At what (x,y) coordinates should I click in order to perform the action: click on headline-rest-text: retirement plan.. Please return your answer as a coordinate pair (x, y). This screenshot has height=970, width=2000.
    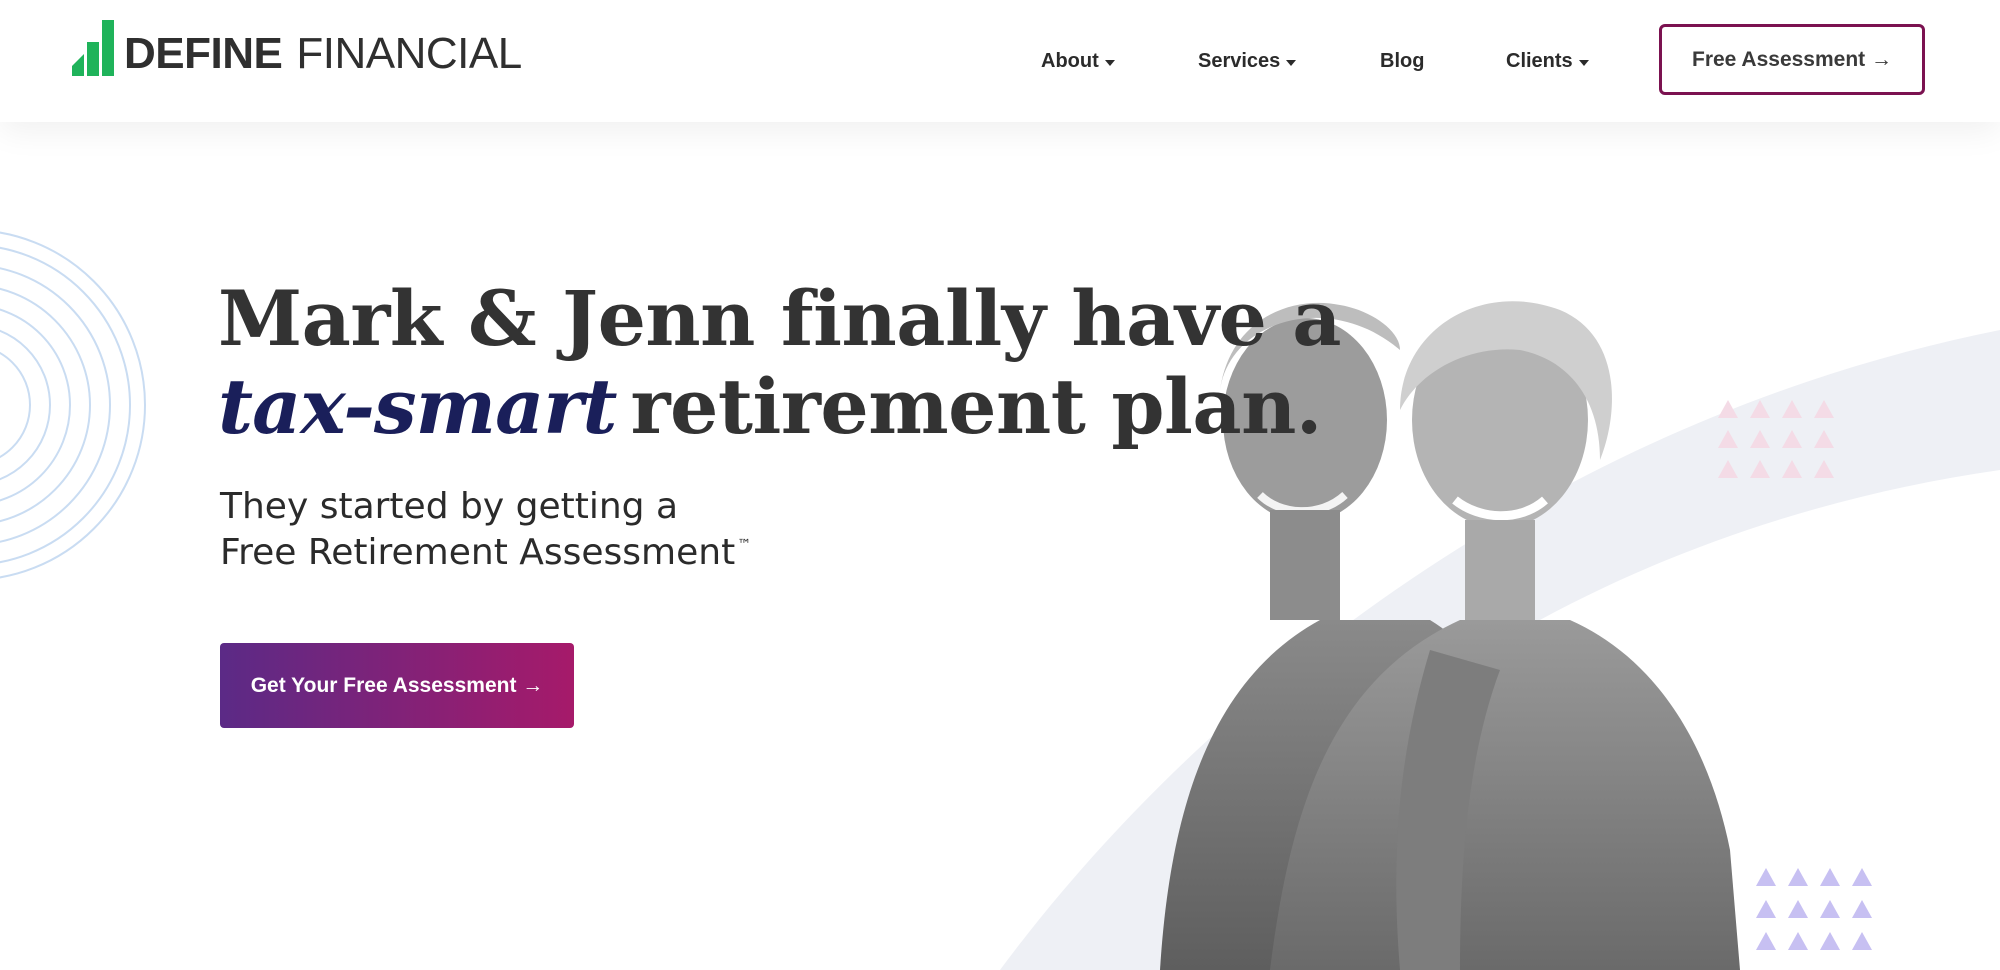
    Looking at the image, I should click on (976, 406).